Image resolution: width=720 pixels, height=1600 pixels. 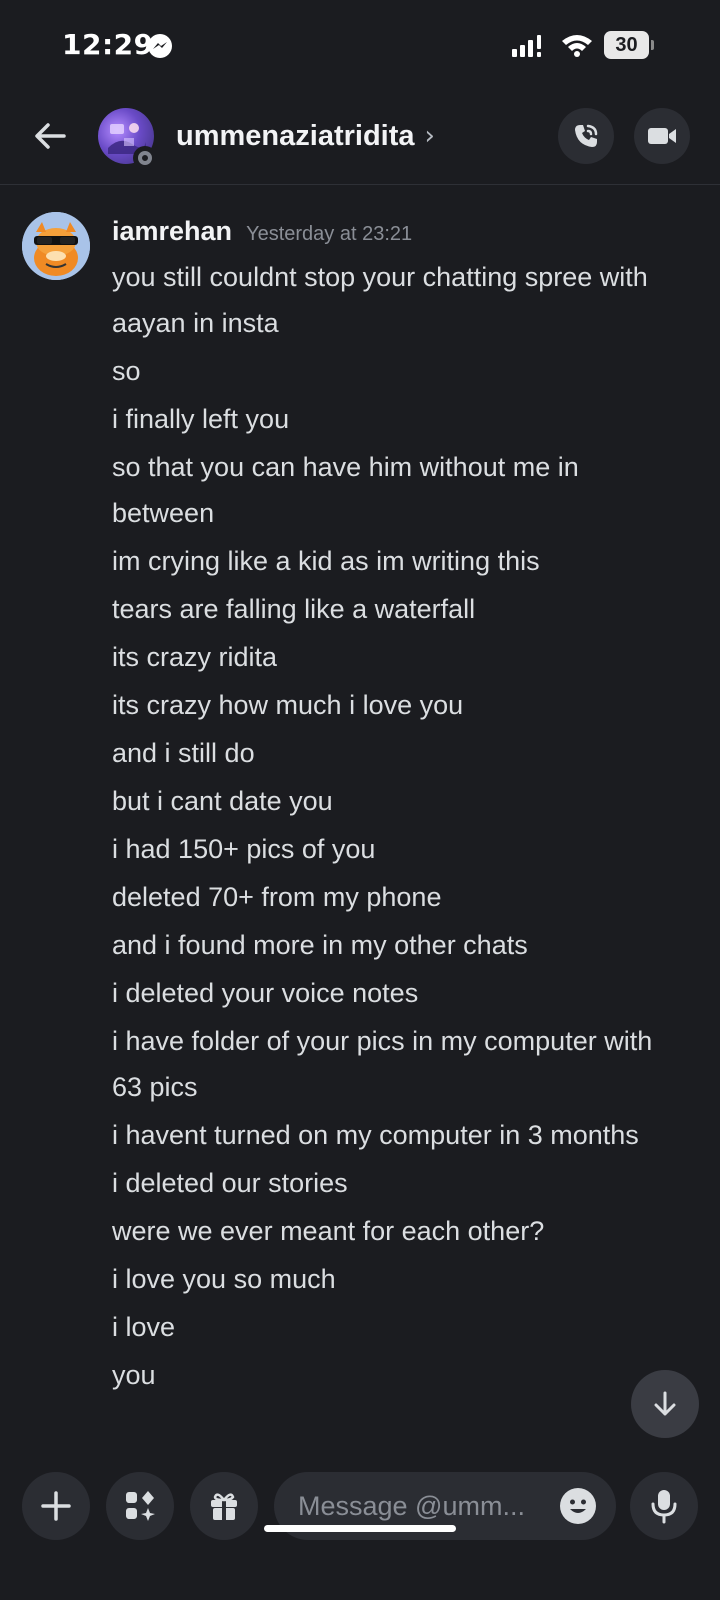 I want to click on wifi-icon, so click(x=577, y=46).